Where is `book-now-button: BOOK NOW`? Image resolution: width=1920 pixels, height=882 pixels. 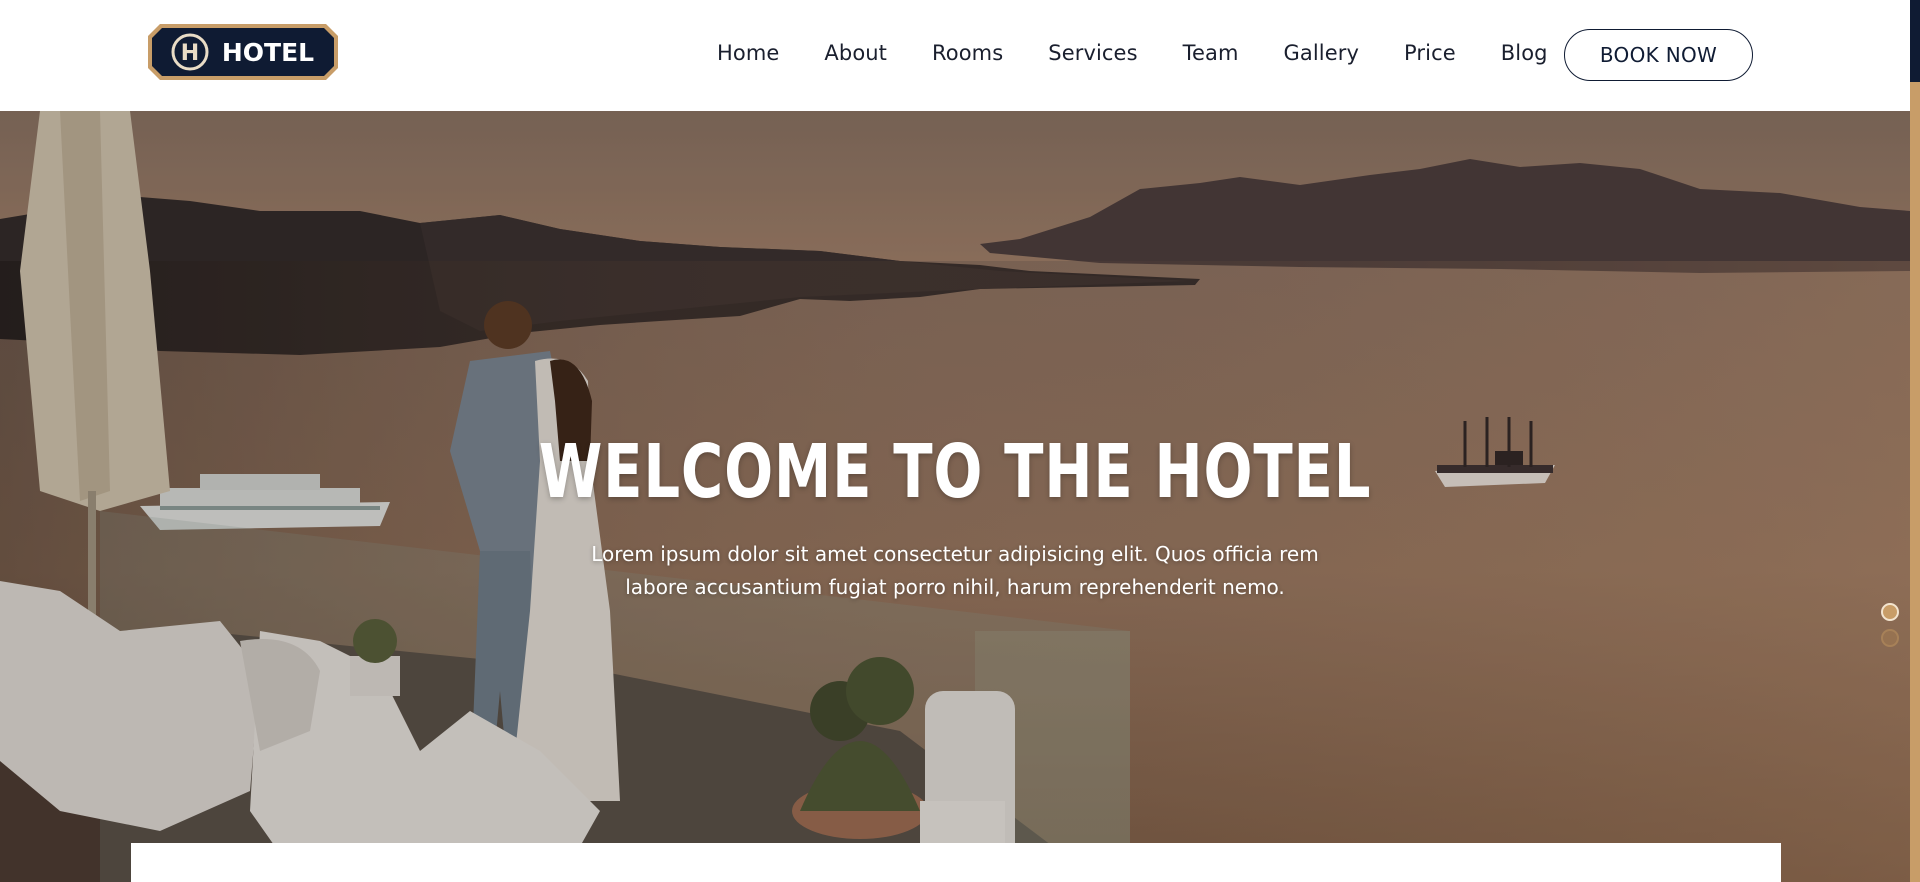 book-now-button: BOOK NOW is located at coordinates (1658, 55).